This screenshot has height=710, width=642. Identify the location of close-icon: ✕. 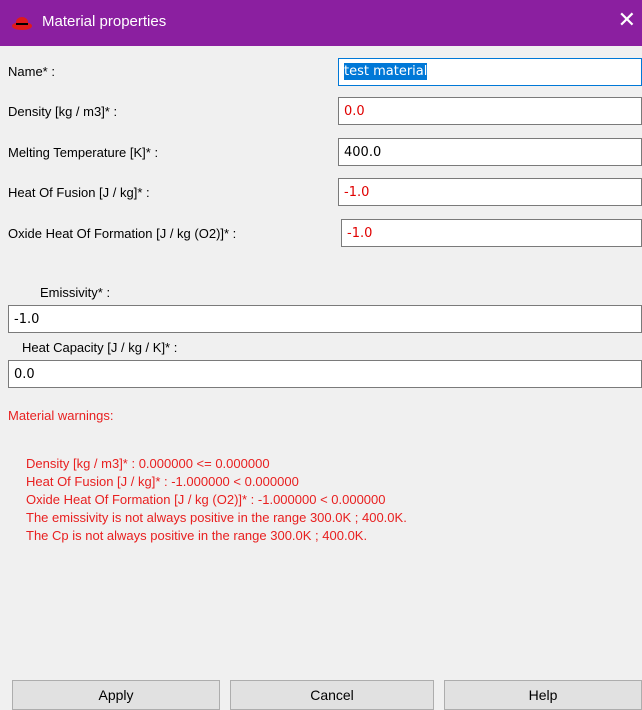
(627, 21).